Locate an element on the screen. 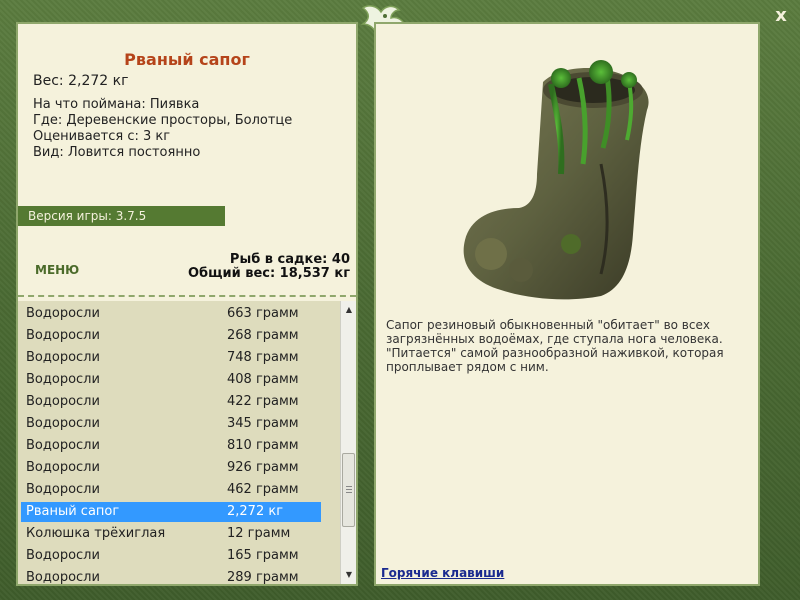 This screenshot has width=800, height=600. list-item: Колюшка трёхиглая 12 грамм is located at coordinates (171, 534).